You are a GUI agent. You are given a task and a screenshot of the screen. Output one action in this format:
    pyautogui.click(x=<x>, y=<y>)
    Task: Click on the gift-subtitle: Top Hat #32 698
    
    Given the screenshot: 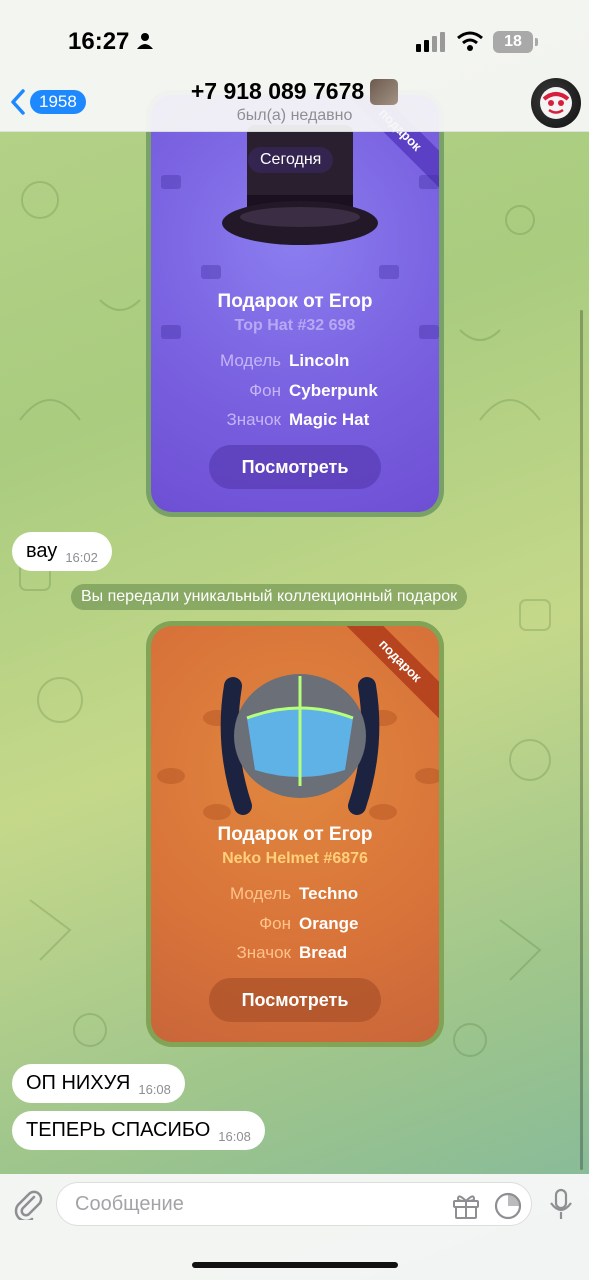 What is the action you would take?
    pyautogui.click(x=295, y=325)
    